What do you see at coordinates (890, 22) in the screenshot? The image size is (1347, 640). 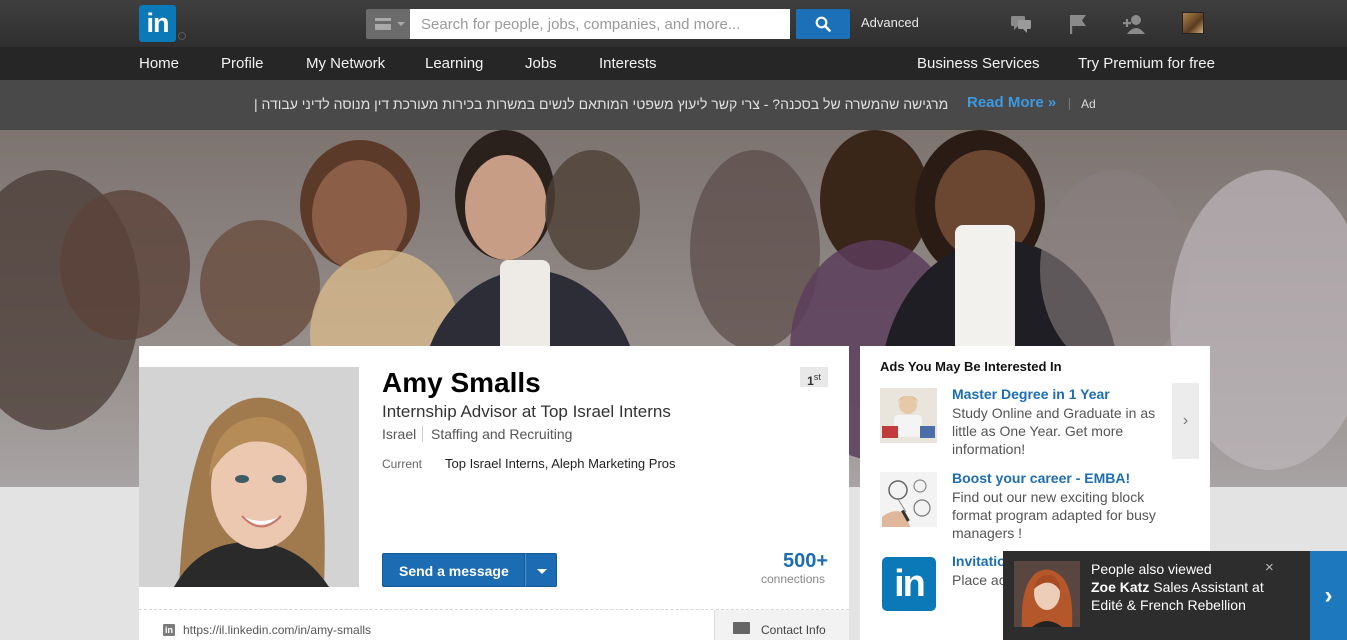 I see `advanced-search-link: Advanced` at bounding box center [890, 22].